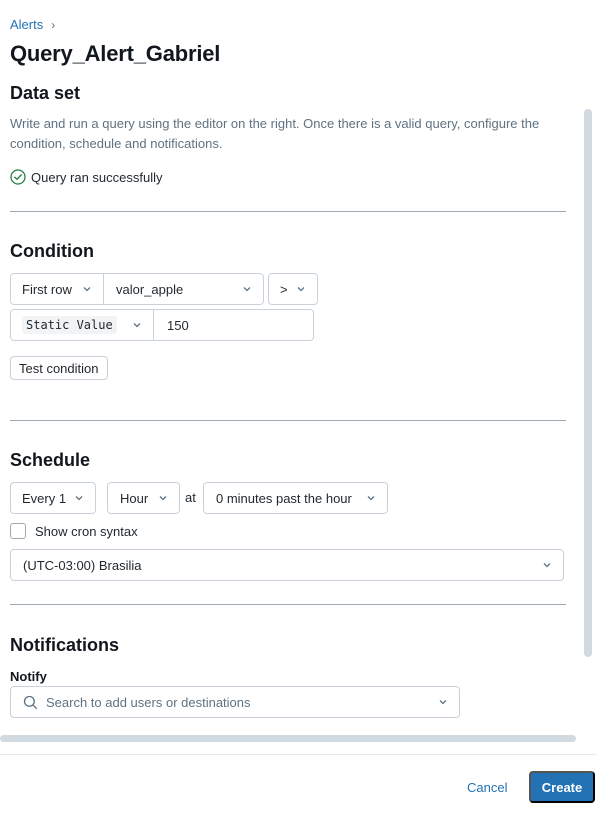 The image size is (614, 813). Describe the element at coordinates (97, 177) in the screenshot. I see `query-status-text: Query ran successfully` at that location.